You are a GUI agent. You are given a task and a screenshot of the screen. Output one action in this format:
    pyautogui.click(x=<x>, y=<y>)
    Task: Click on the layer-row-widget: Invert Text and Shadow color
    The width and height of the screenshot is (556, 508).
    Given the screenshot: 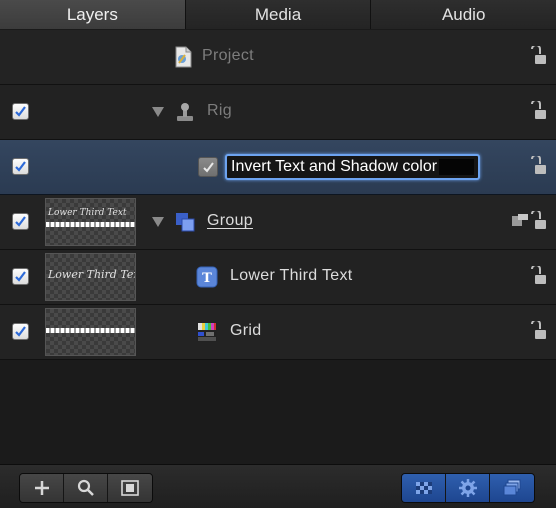 What is the action you would take?
    pyautogui.click(x=278, y=167)
    